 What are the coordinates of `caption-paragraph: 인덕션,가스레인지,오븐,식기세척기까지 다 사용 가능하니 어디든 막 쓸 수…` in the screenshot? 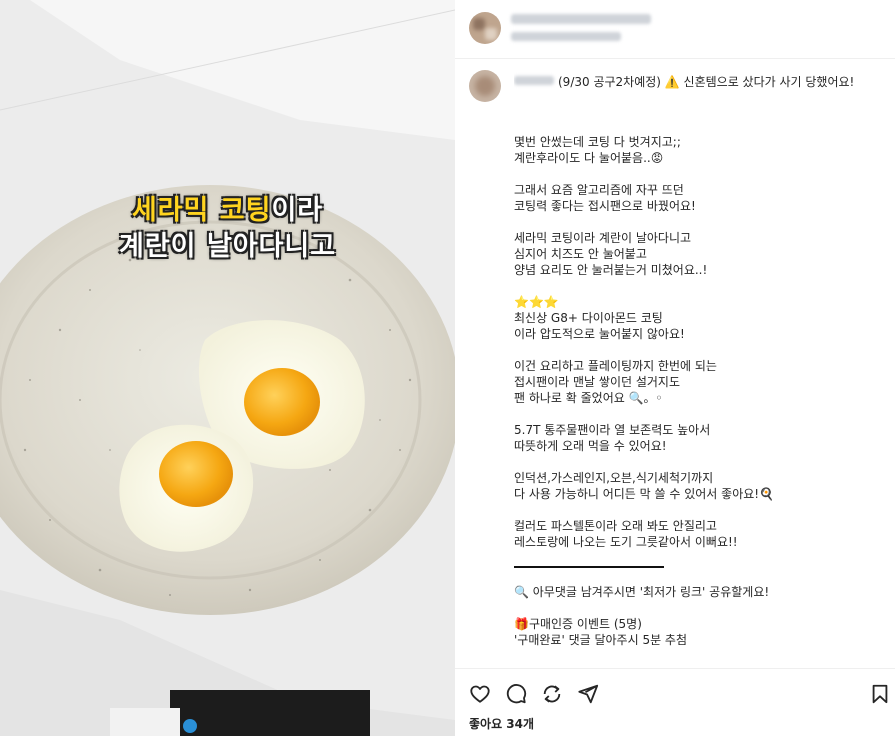 It's located at (644, 486).